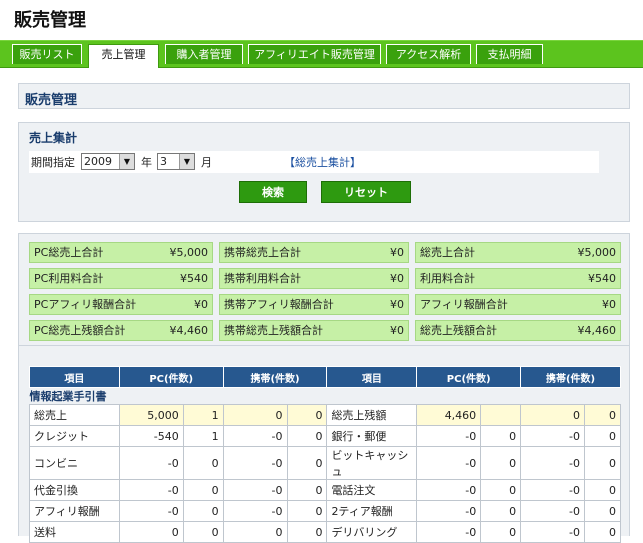 This screenshot has width=643, height=543. I want to click on total-affiliate: アフィリ報酬合計 ¥0, so click(518, 304).